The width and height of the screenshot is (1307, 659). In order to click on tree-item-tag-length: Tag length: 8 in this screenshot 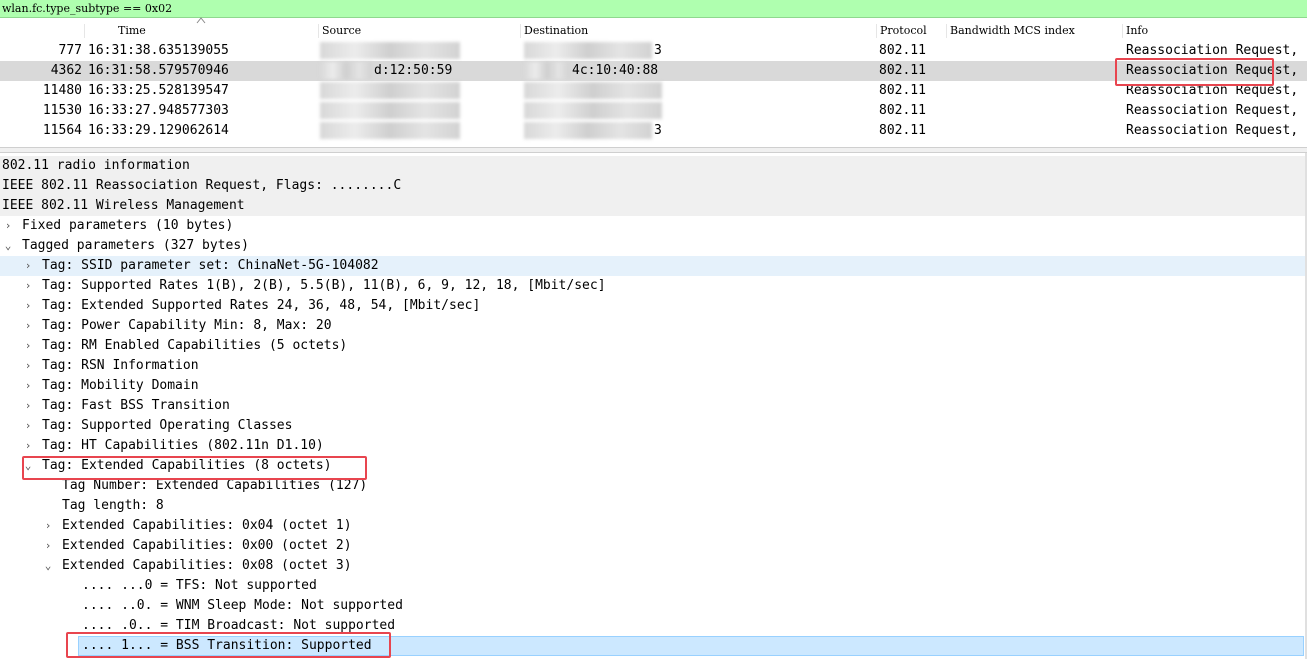, I will do `click(652, 506)`.